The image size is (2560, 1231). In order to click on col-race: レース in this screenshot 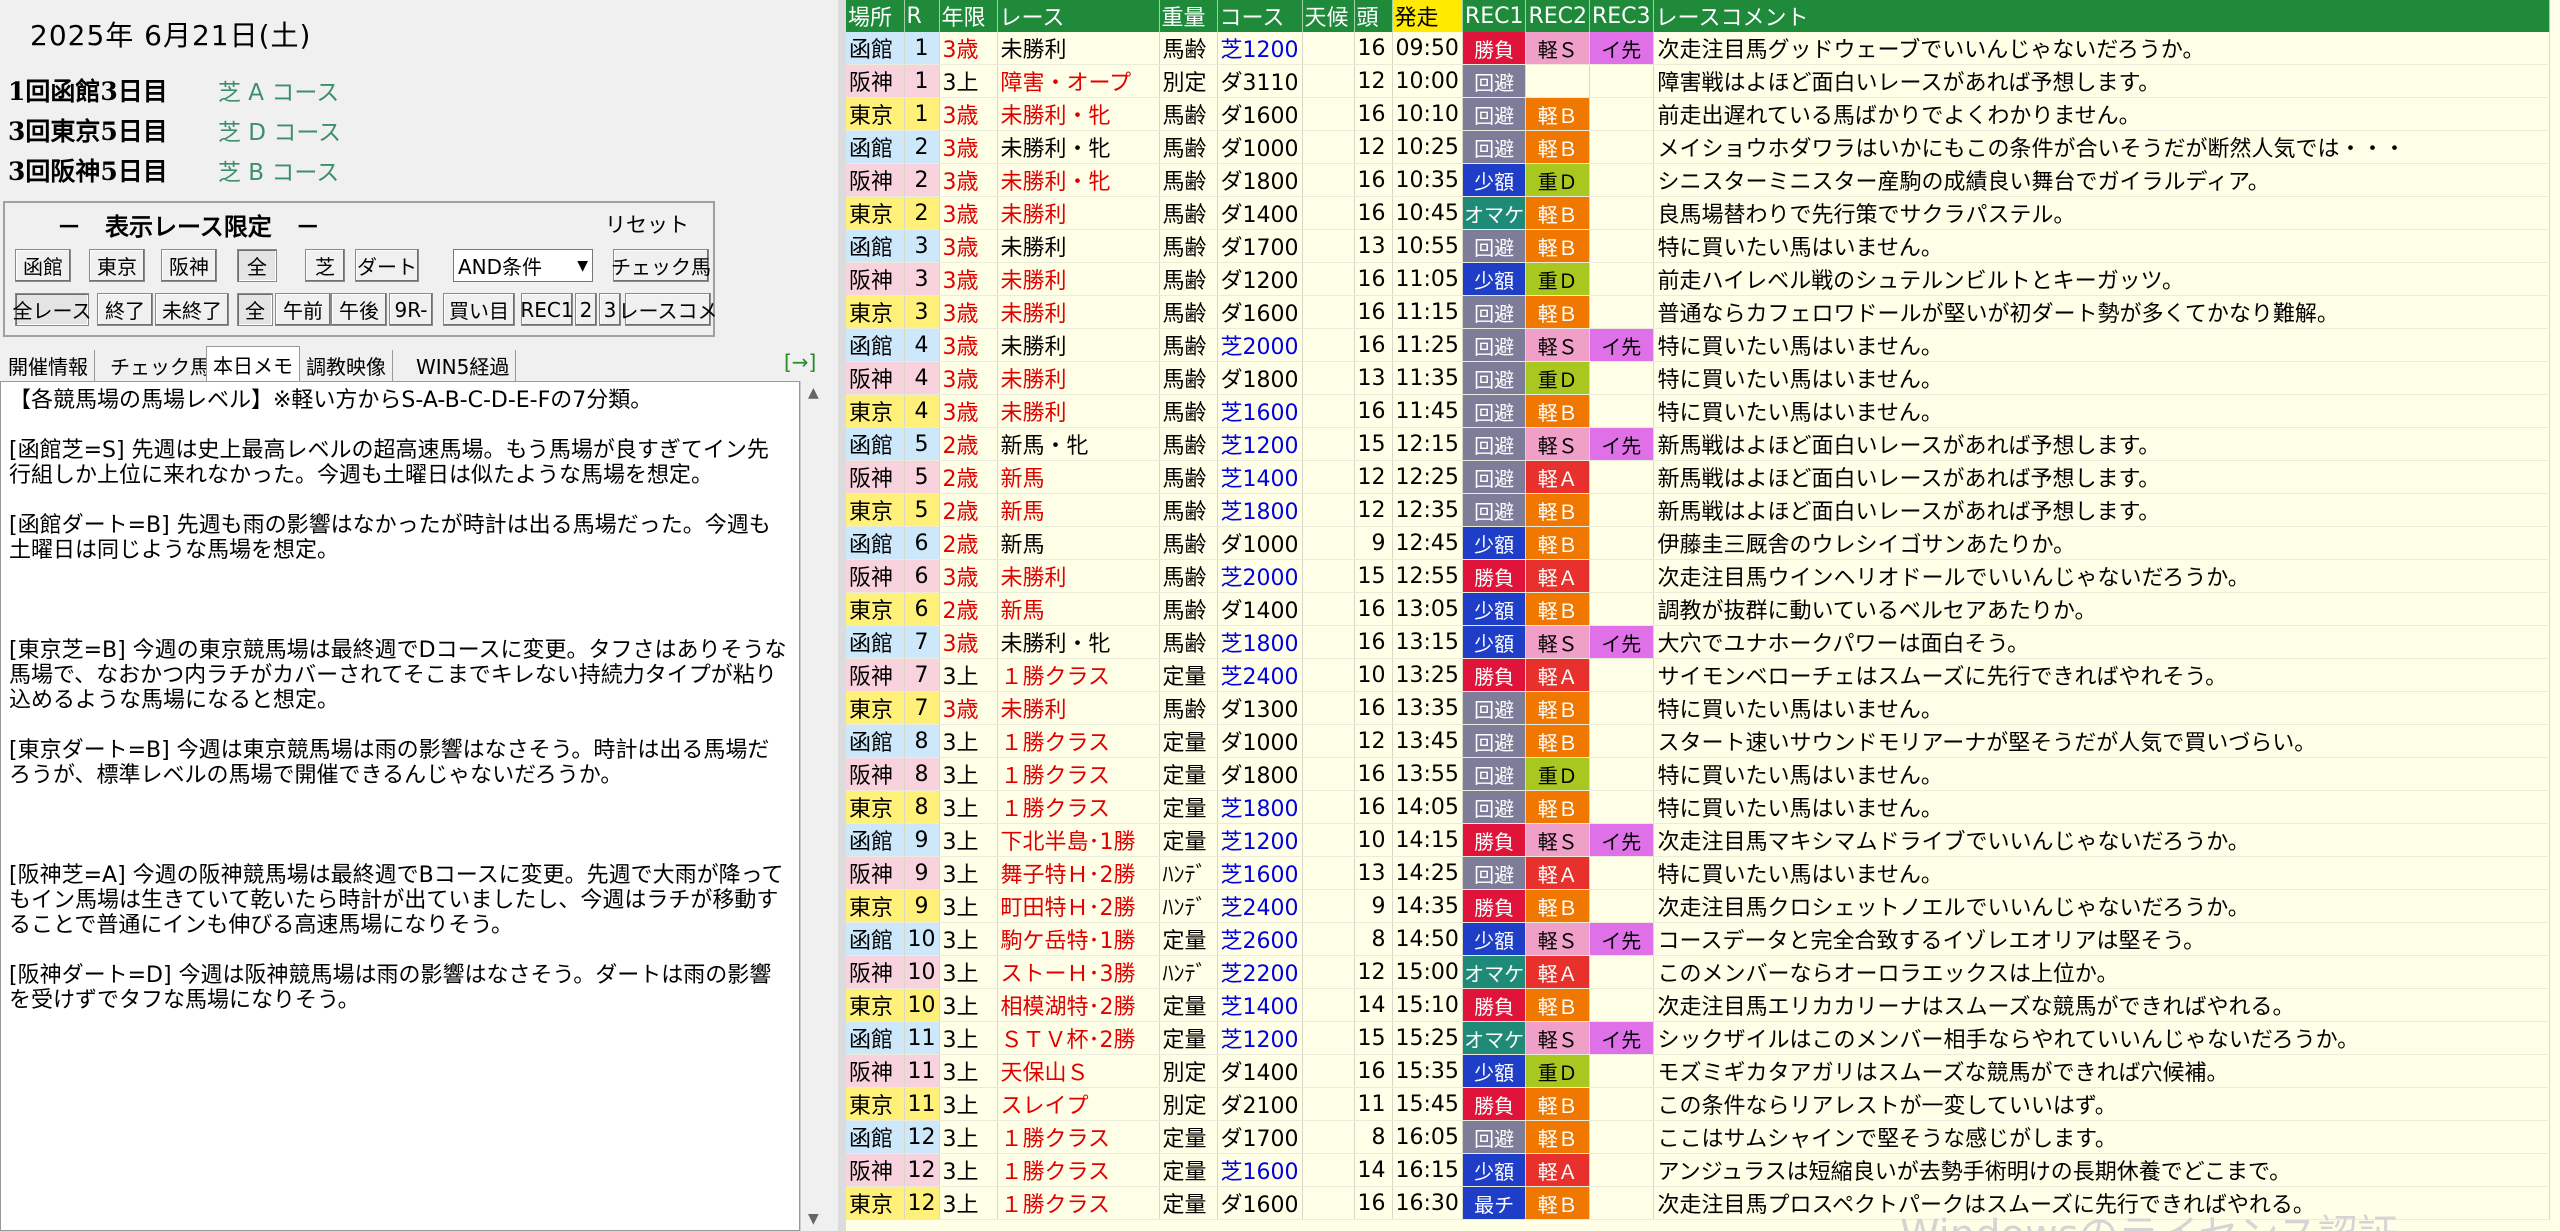, I will do `click(1078, 16)`.